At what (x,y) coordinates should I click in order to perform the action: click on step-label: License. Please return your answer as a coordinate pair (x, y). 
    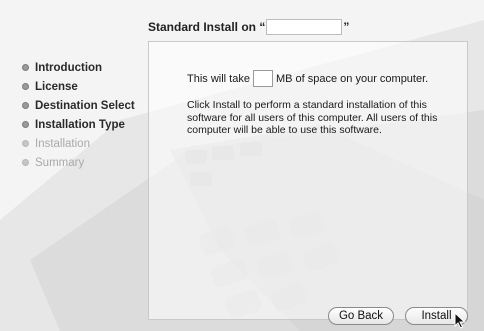
    Looking at the image, I should click on (56, 86).